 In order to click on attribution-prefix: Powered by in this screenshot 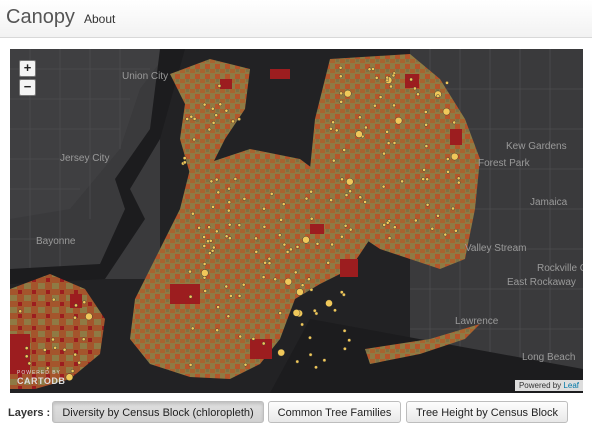, I will do `click(540, 385)`.